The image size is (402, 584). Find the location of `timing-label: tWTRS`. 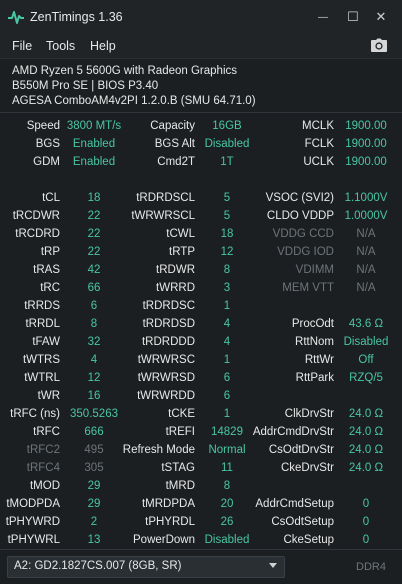

timing-label: tWTRS is located at coordinates (41, 360).